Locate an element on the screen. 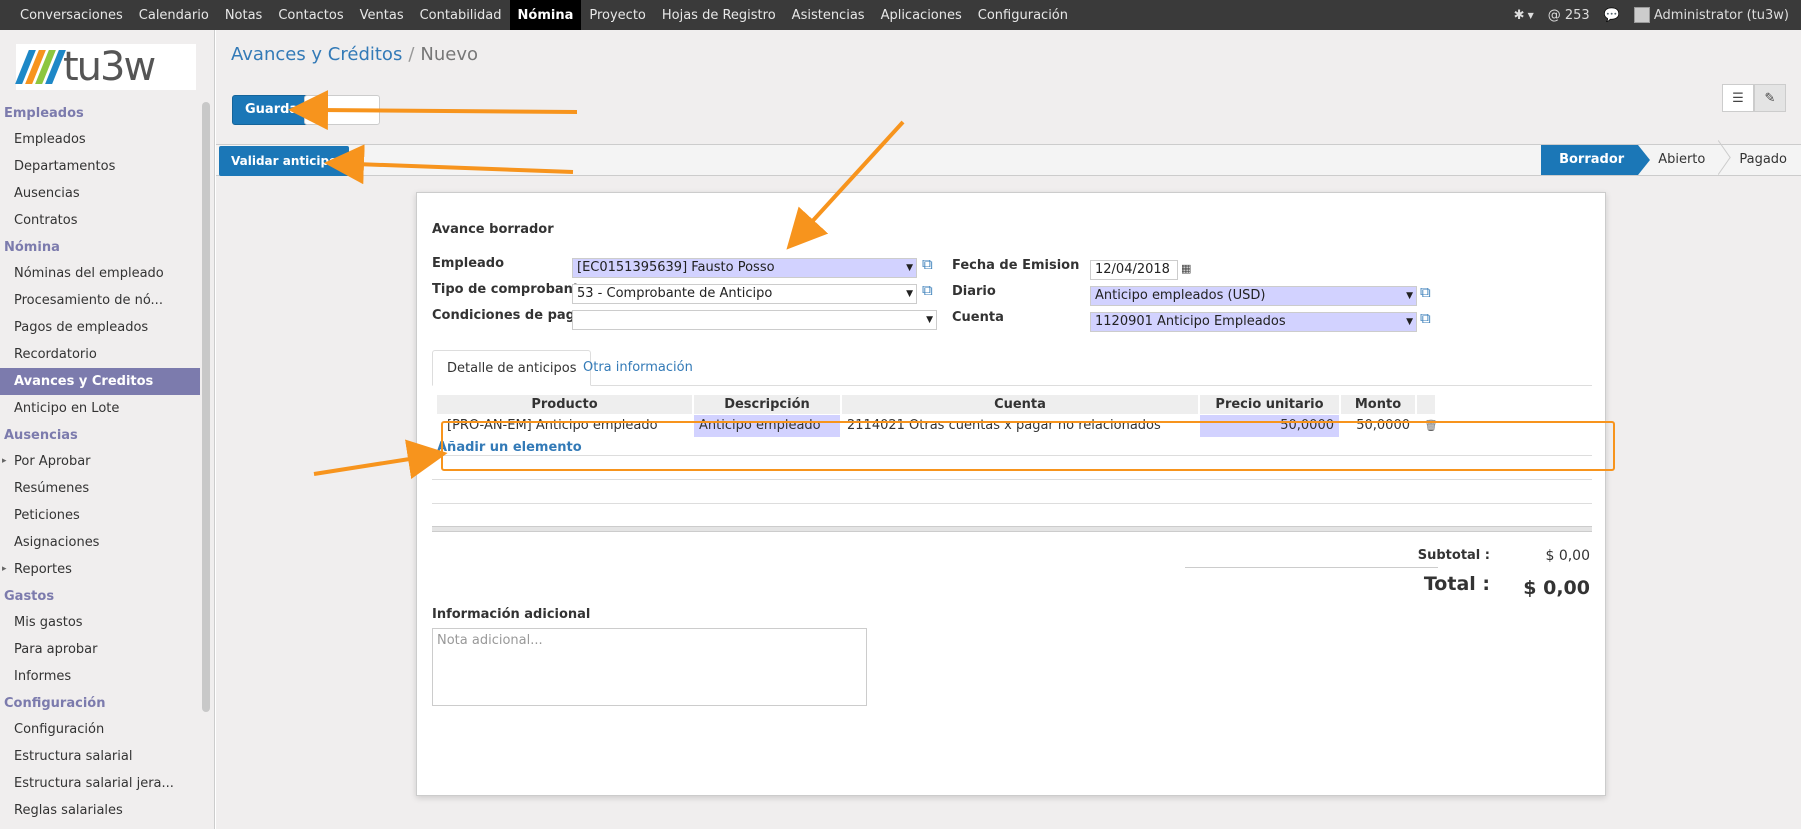  empleado-value: [EC0151395639] Fausto Posso is located at coordinates (676, 267).